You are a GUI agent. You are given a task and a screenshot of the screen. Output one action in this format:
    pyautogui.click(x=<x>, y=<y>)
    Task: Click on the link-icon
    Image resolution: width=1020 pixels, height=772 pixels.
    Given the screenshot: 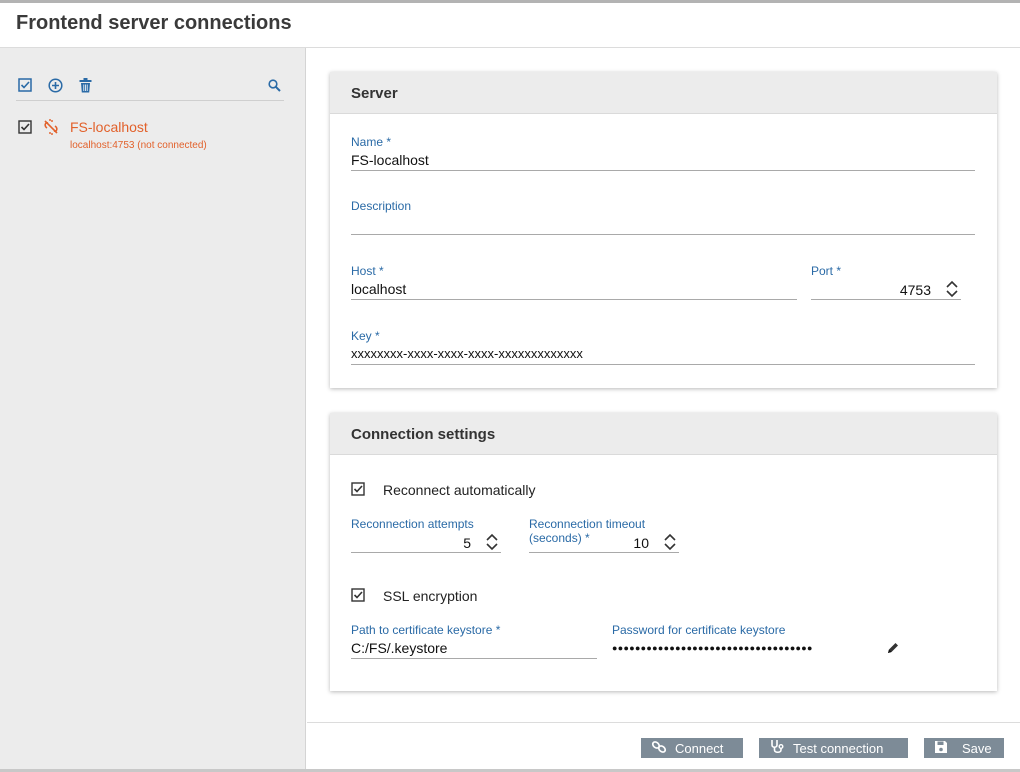 What is the action you would take?
    pyautogui.click(x=659, y=748)
    